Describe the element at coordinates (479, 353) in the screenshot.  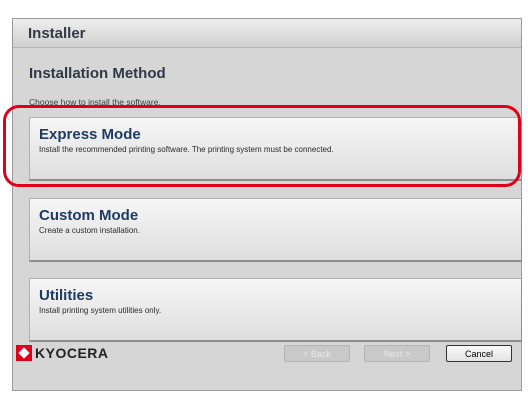
I see `cancel-button: Cancel` at that location.